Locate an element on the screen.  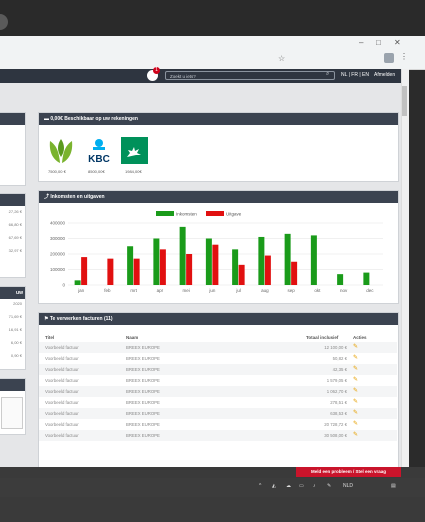
y-tick-label: 400000 is located at coordinates (58, 223).